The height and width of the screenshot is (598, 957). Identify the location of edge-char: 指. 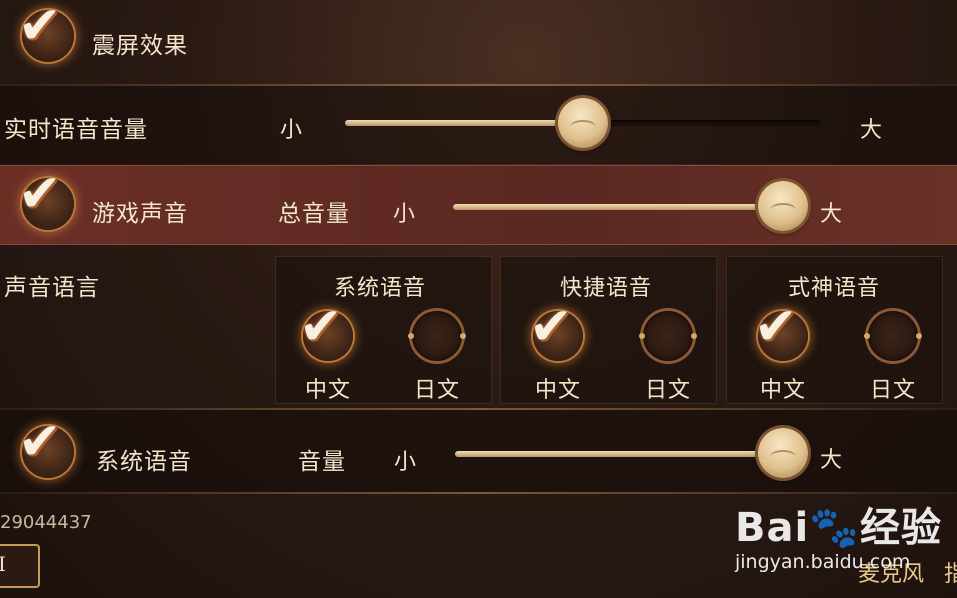
(950, 574).